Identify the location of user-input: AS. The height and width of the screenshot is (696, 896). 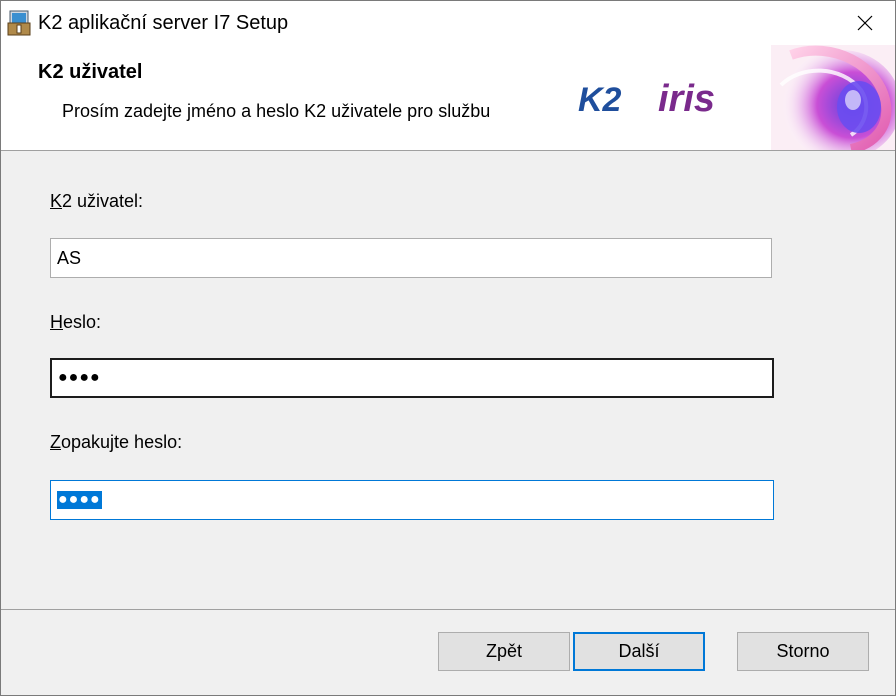
(411, 258).